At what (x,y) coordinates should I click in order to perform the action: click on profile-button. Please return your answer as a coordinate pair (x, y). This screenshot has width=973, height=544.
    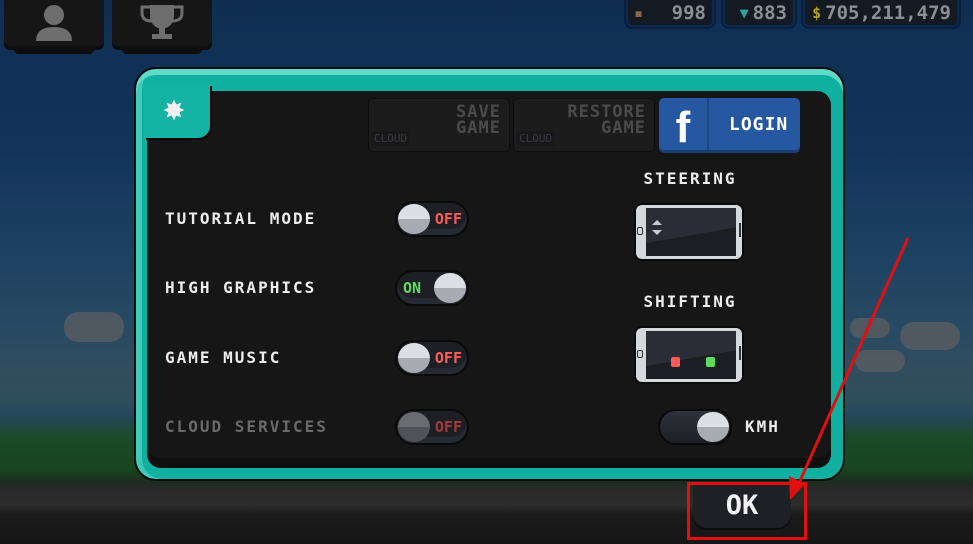
    Looking at the image, I should click on (54, 23).